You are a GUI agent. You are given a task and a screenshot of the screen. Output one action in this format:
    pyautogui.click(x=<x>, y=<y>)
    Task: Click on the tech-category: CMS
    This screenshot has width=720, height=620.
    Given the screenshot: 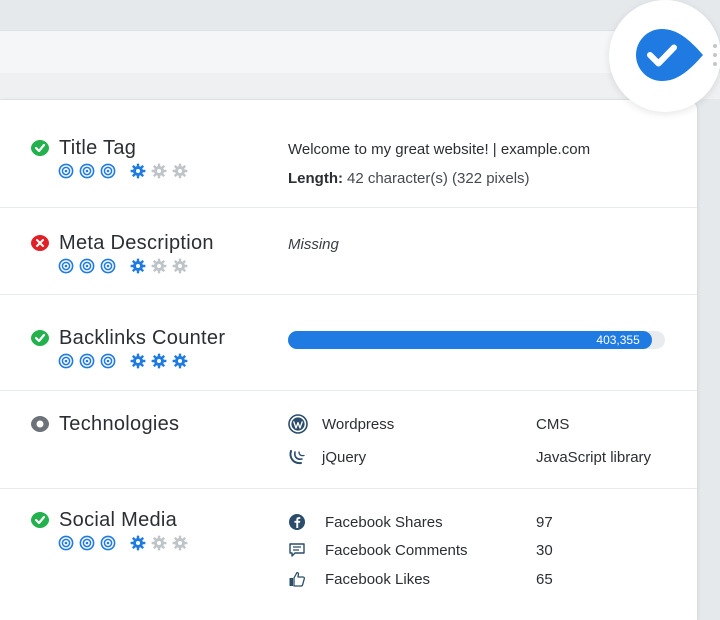 What is the action you would take?
    pyautogui.click(x=553, y=424)
    